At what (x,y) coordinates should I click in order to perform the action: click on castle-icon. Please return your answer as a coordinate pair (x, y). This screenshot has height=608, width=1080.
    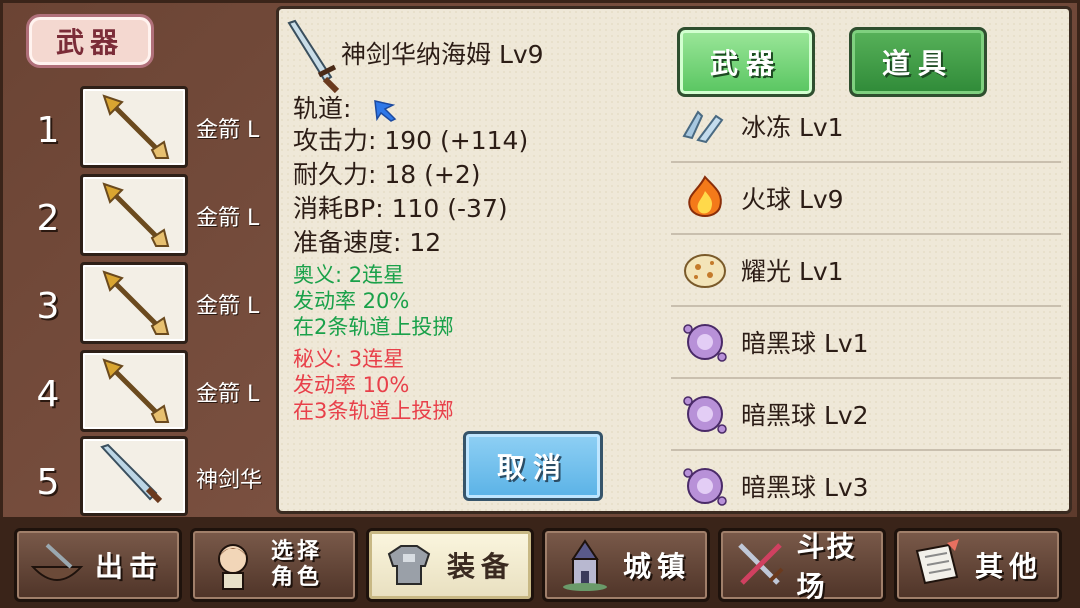
    Looking at the image, I should click on (585, 565).